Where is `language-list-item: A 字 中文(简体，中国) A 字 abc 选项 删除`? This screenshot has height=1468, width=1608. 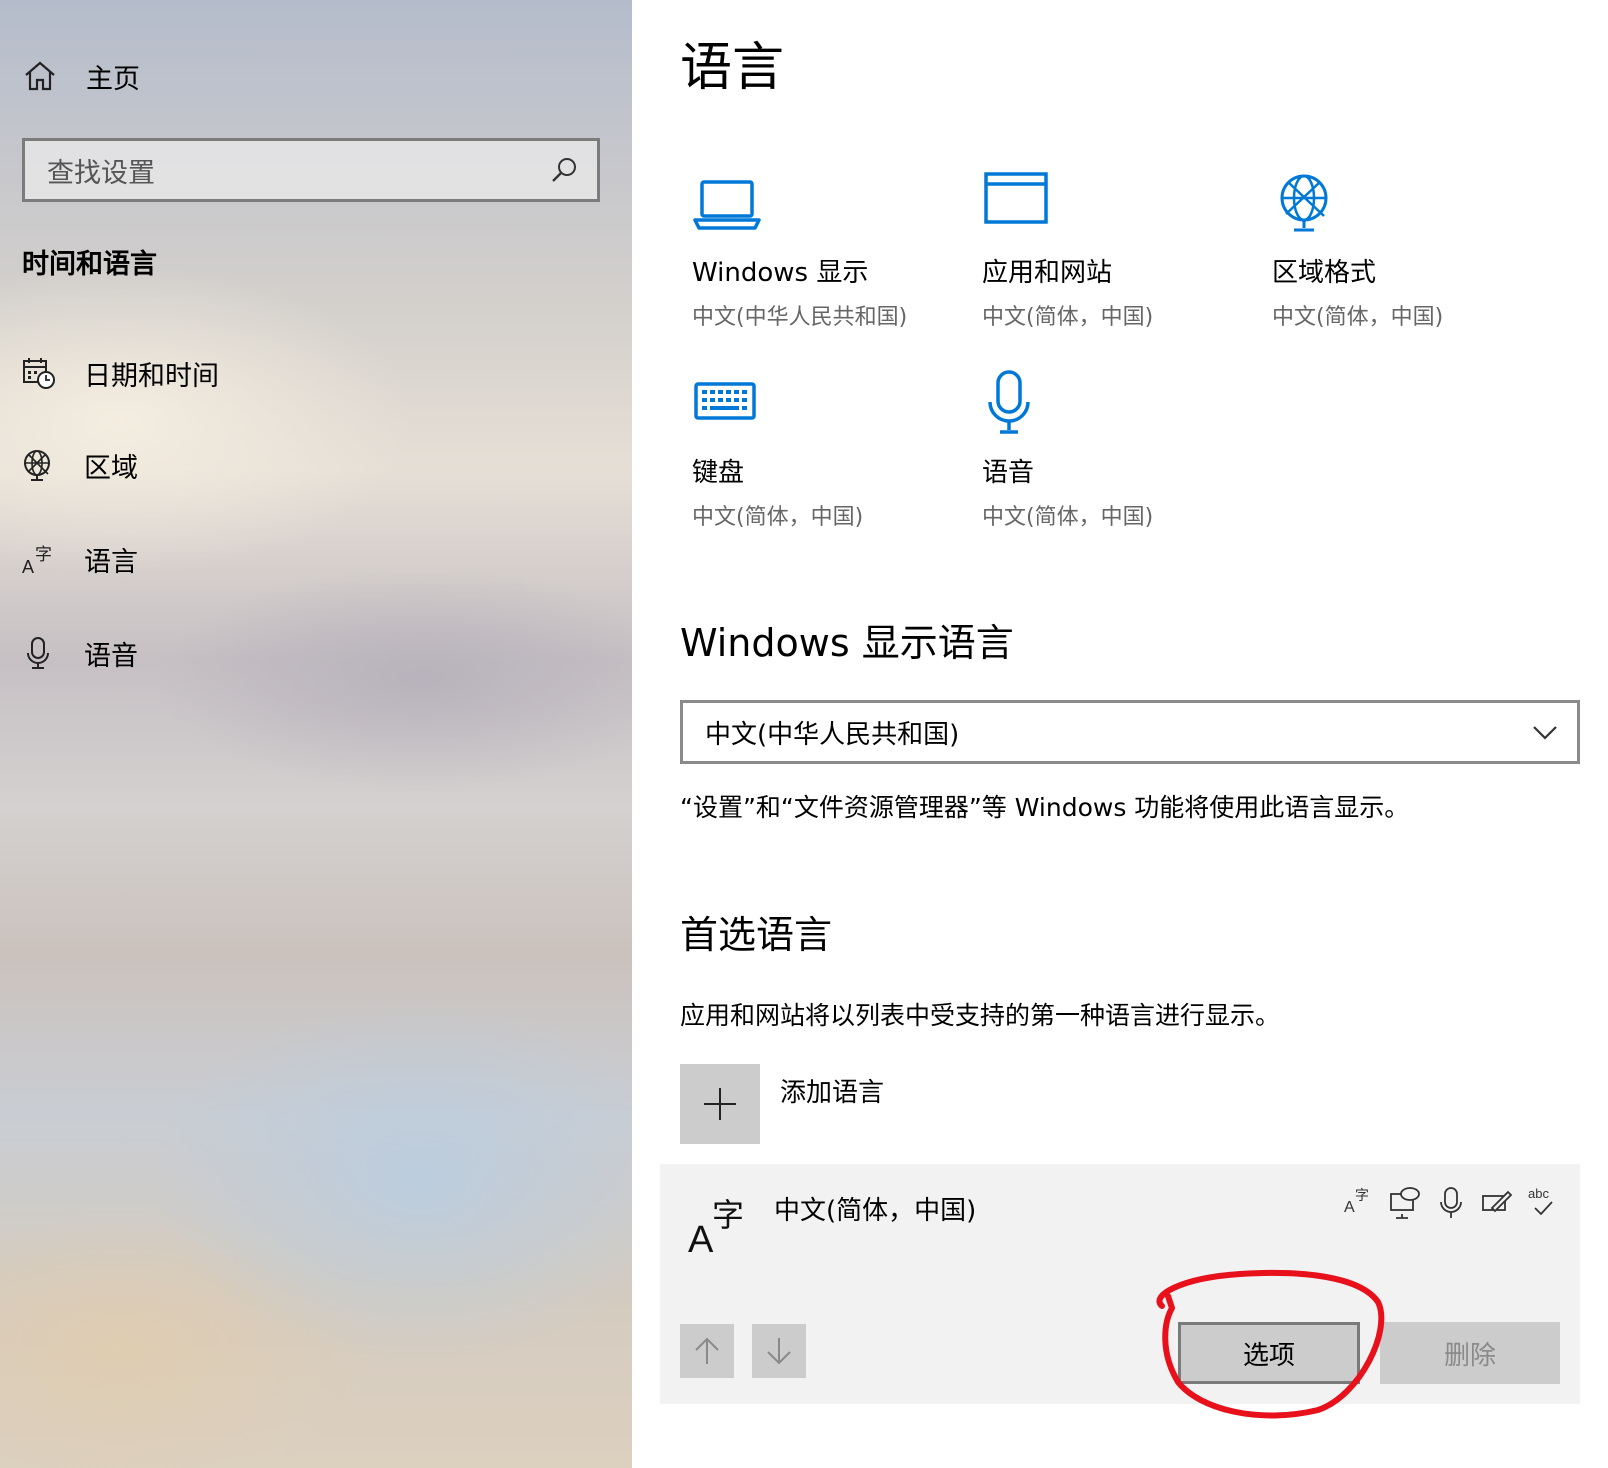
language-list-item: A 字 中文(简体，中国) A 字 abc 选项 删除 is located at coordinates (1120, 1284).